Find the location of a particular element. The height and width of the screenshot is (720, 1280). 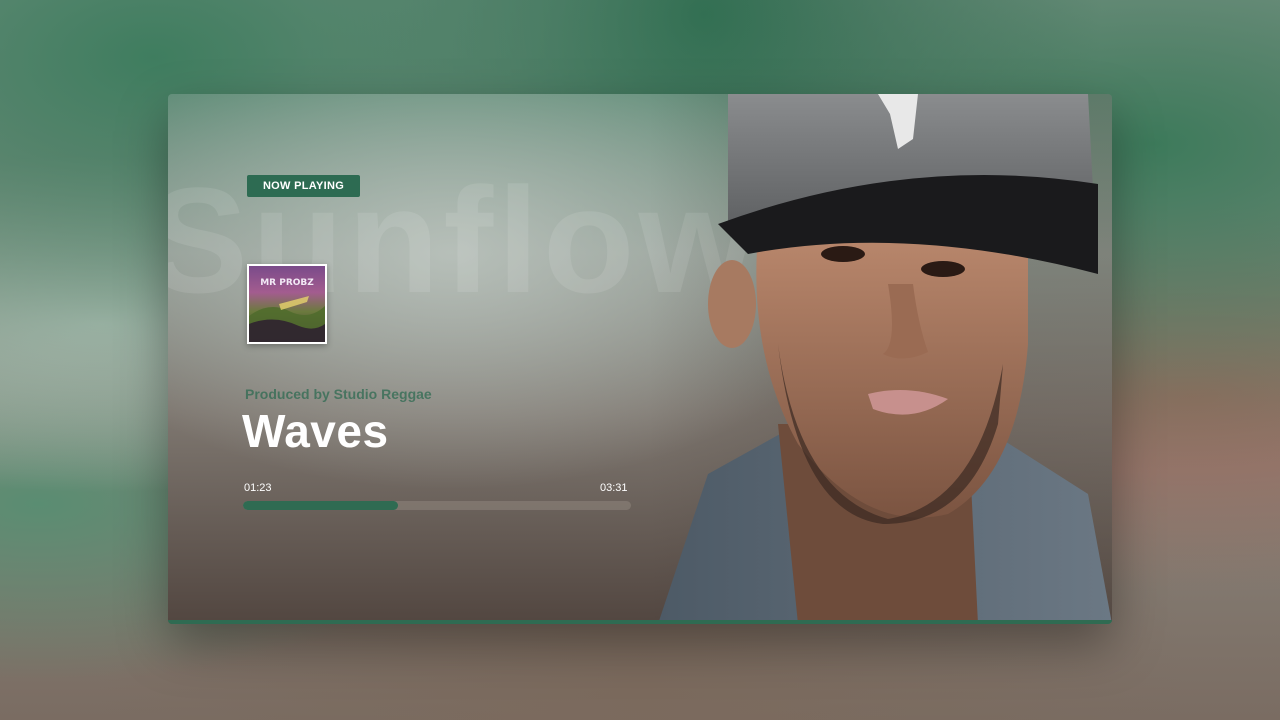

bottom-accent-line is located at coordinates (640, 622).